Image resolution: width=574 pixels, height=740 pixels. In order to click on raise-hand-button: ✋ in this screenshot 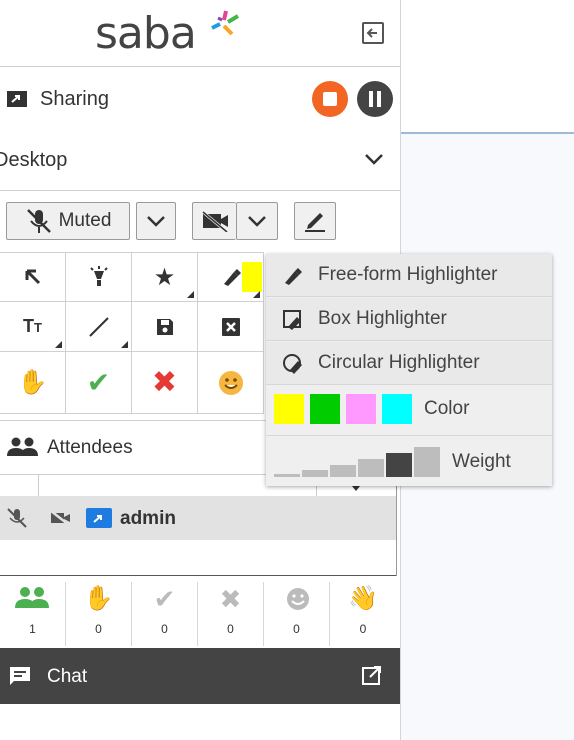, I will do `click(33, 383)`.